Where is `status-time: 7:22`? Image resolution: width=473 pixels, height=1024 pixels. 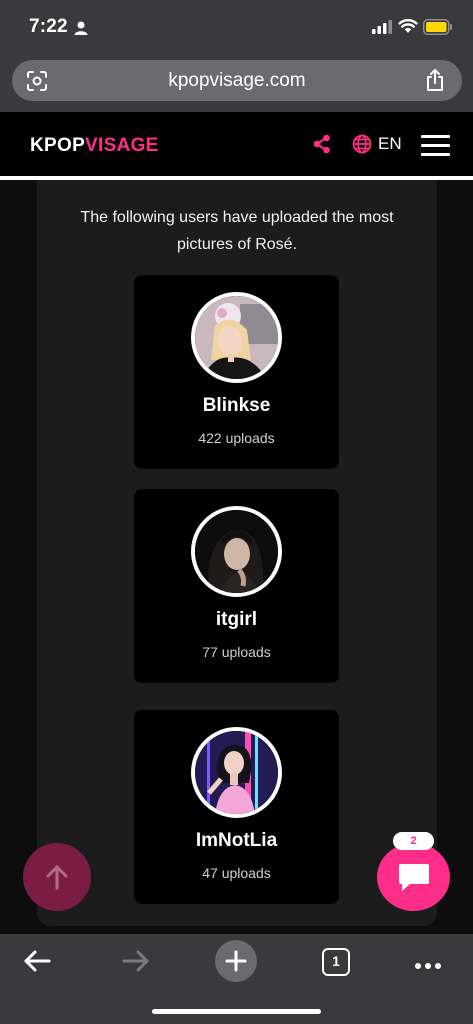 status-time: 7:22 is located at coordinates (48, 26).